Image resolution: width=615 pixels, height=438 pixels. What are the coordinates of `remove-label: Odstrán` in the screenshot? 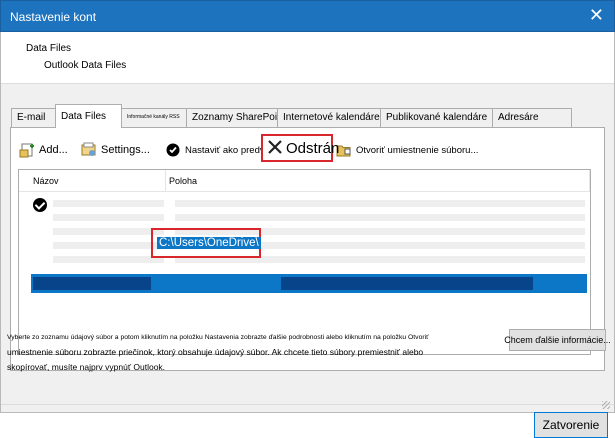 It's located at (313, 148).